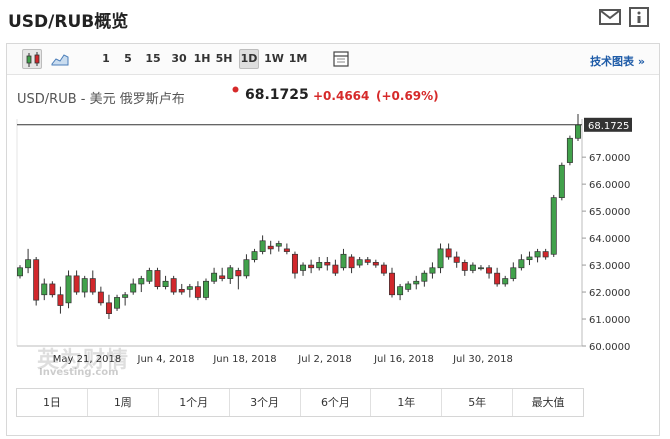 The image size is (670, 439). Describe the element at coordinates (609, 347) in the screenshot. I see `y-tick-label: 60.0000` at that location.